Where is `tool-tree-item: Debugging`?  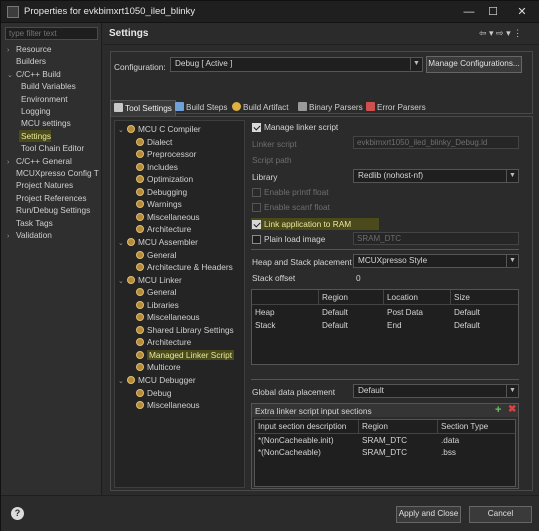
tool-tree-item: Debugging is located at coordinates (161, 192).